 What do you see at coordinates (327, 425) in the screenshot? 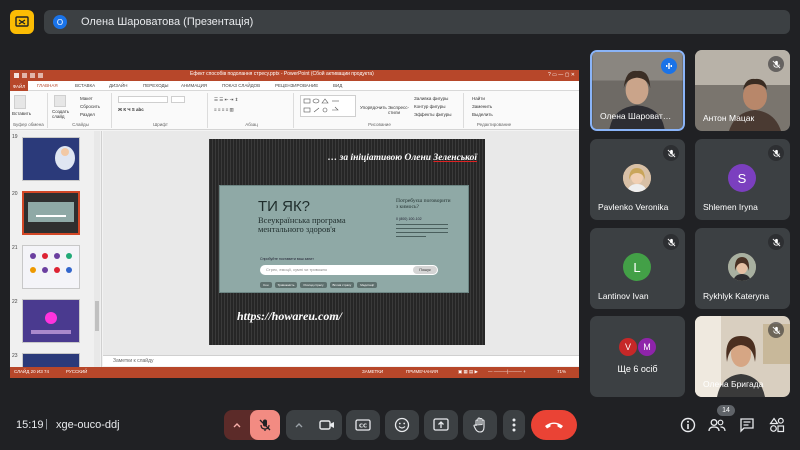
I see `camera-button` at bounding box center [327, 425].